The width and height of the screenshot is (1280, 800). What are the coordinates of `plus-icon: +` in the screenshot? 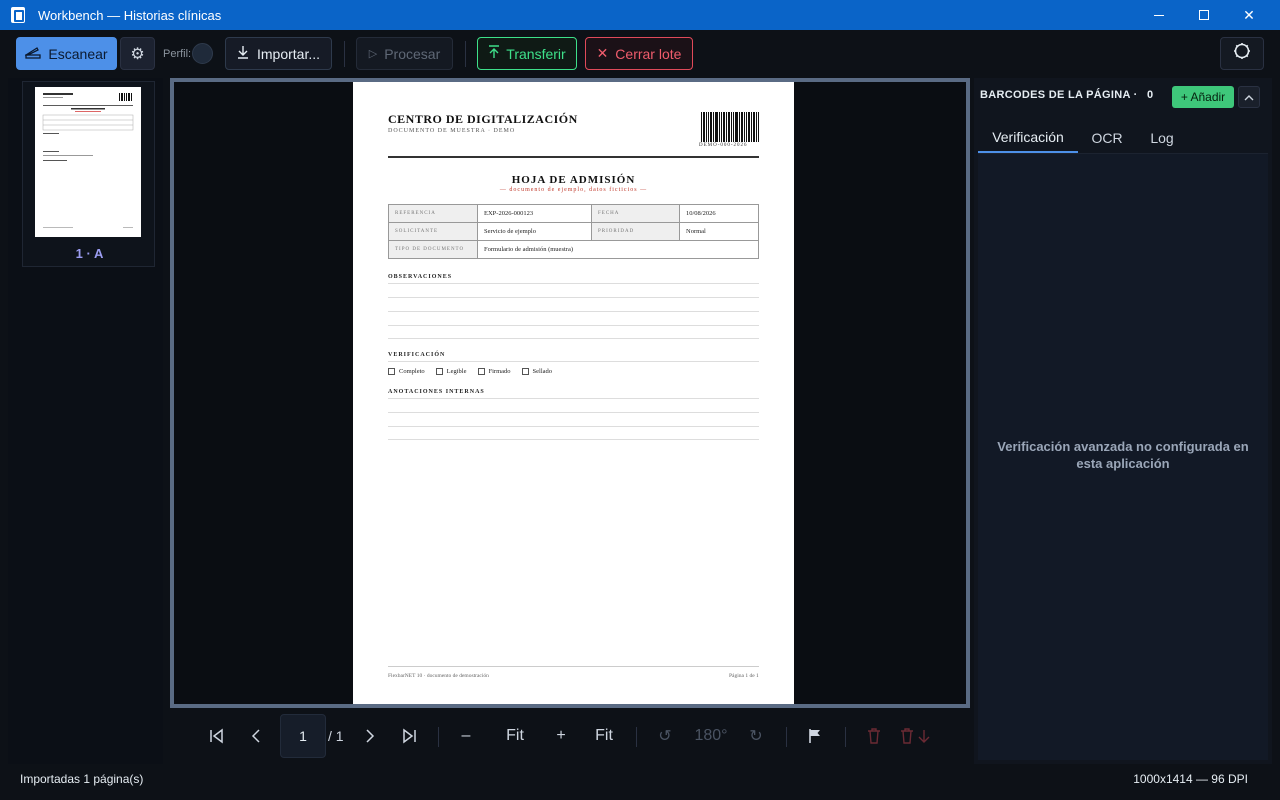 It's located at (561, 735).